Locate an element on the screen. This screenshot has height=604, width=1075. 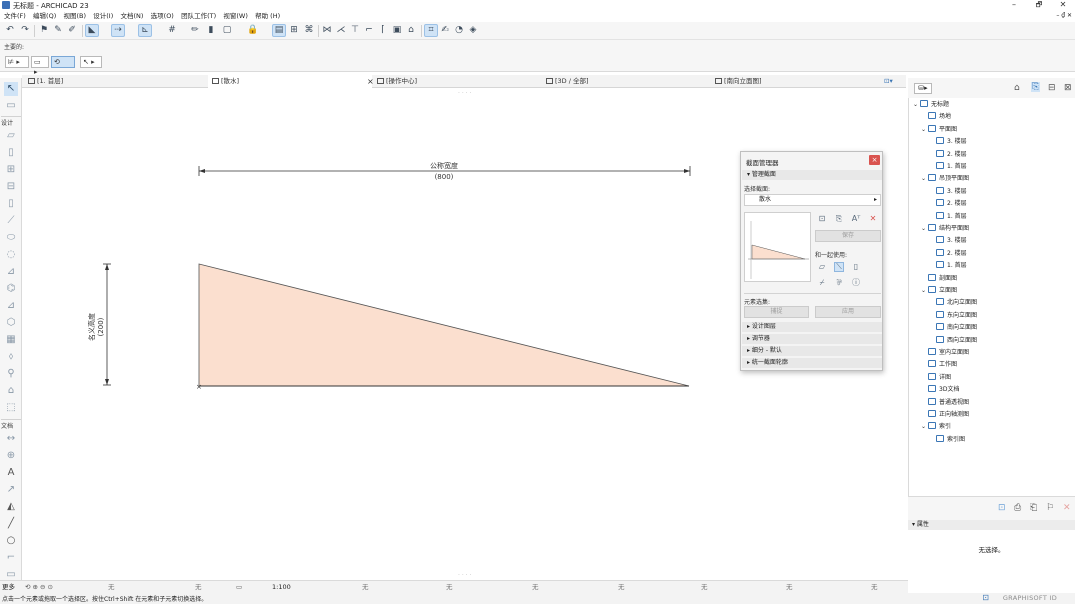
level-dimension-tool-icon: ⊕ is located at coordinates (11, 456).